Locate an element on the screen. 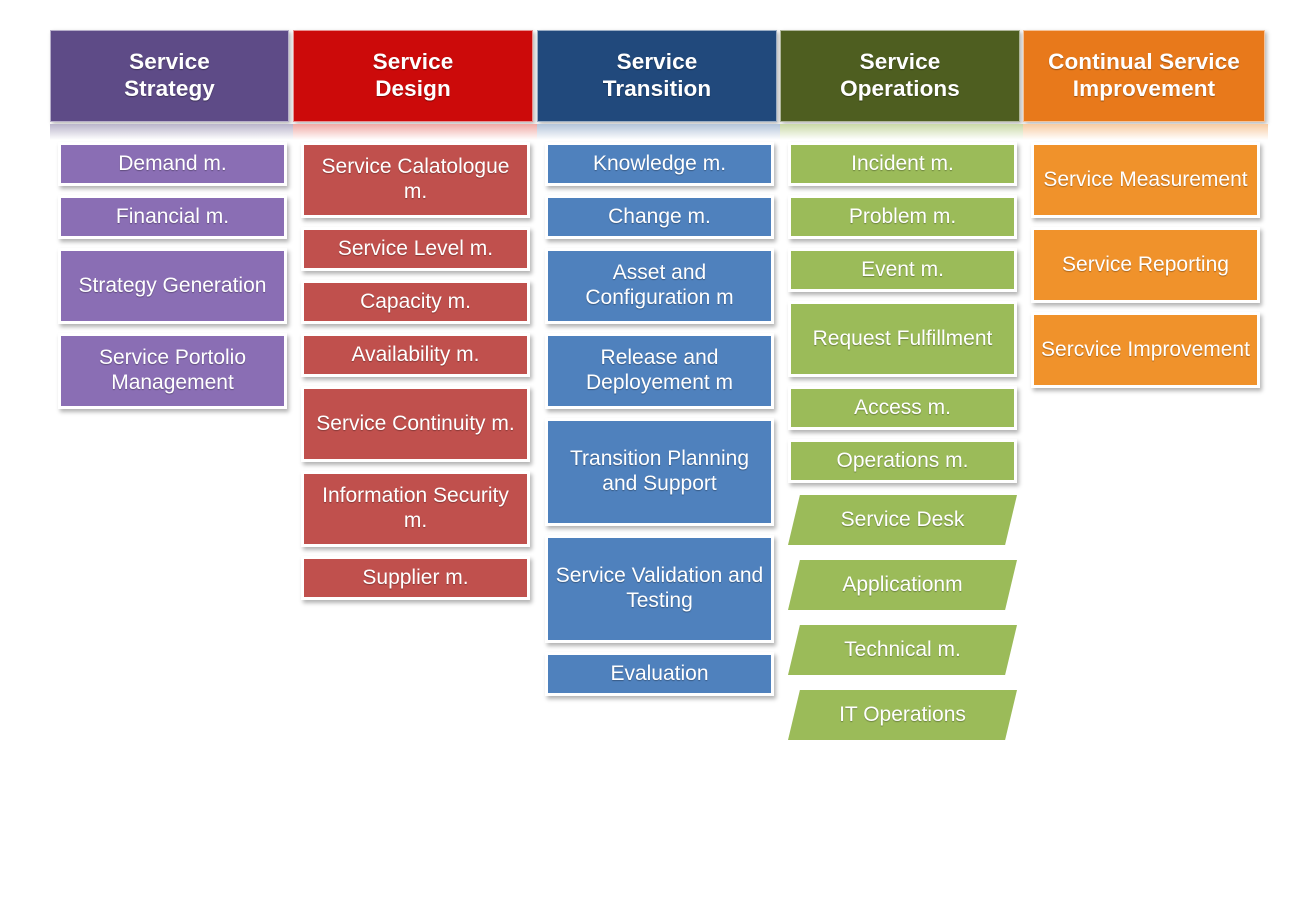  process-box: Event m. is located at coordinates (902, 270).